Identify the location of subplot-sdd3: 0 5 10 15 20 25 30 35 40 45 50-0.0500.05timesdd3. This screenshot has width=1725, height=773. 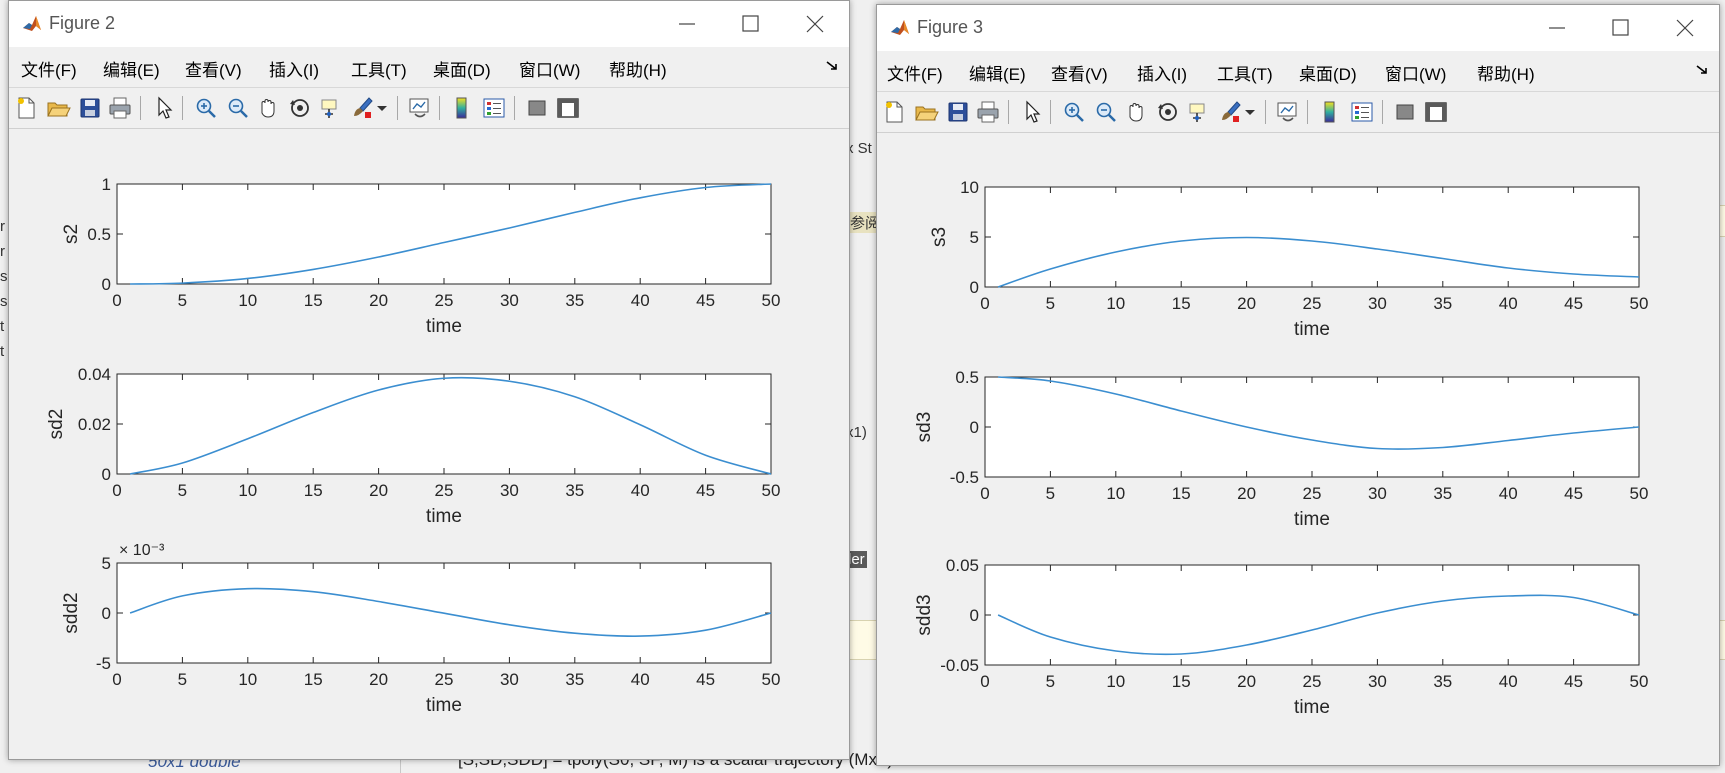
(1281, 637).